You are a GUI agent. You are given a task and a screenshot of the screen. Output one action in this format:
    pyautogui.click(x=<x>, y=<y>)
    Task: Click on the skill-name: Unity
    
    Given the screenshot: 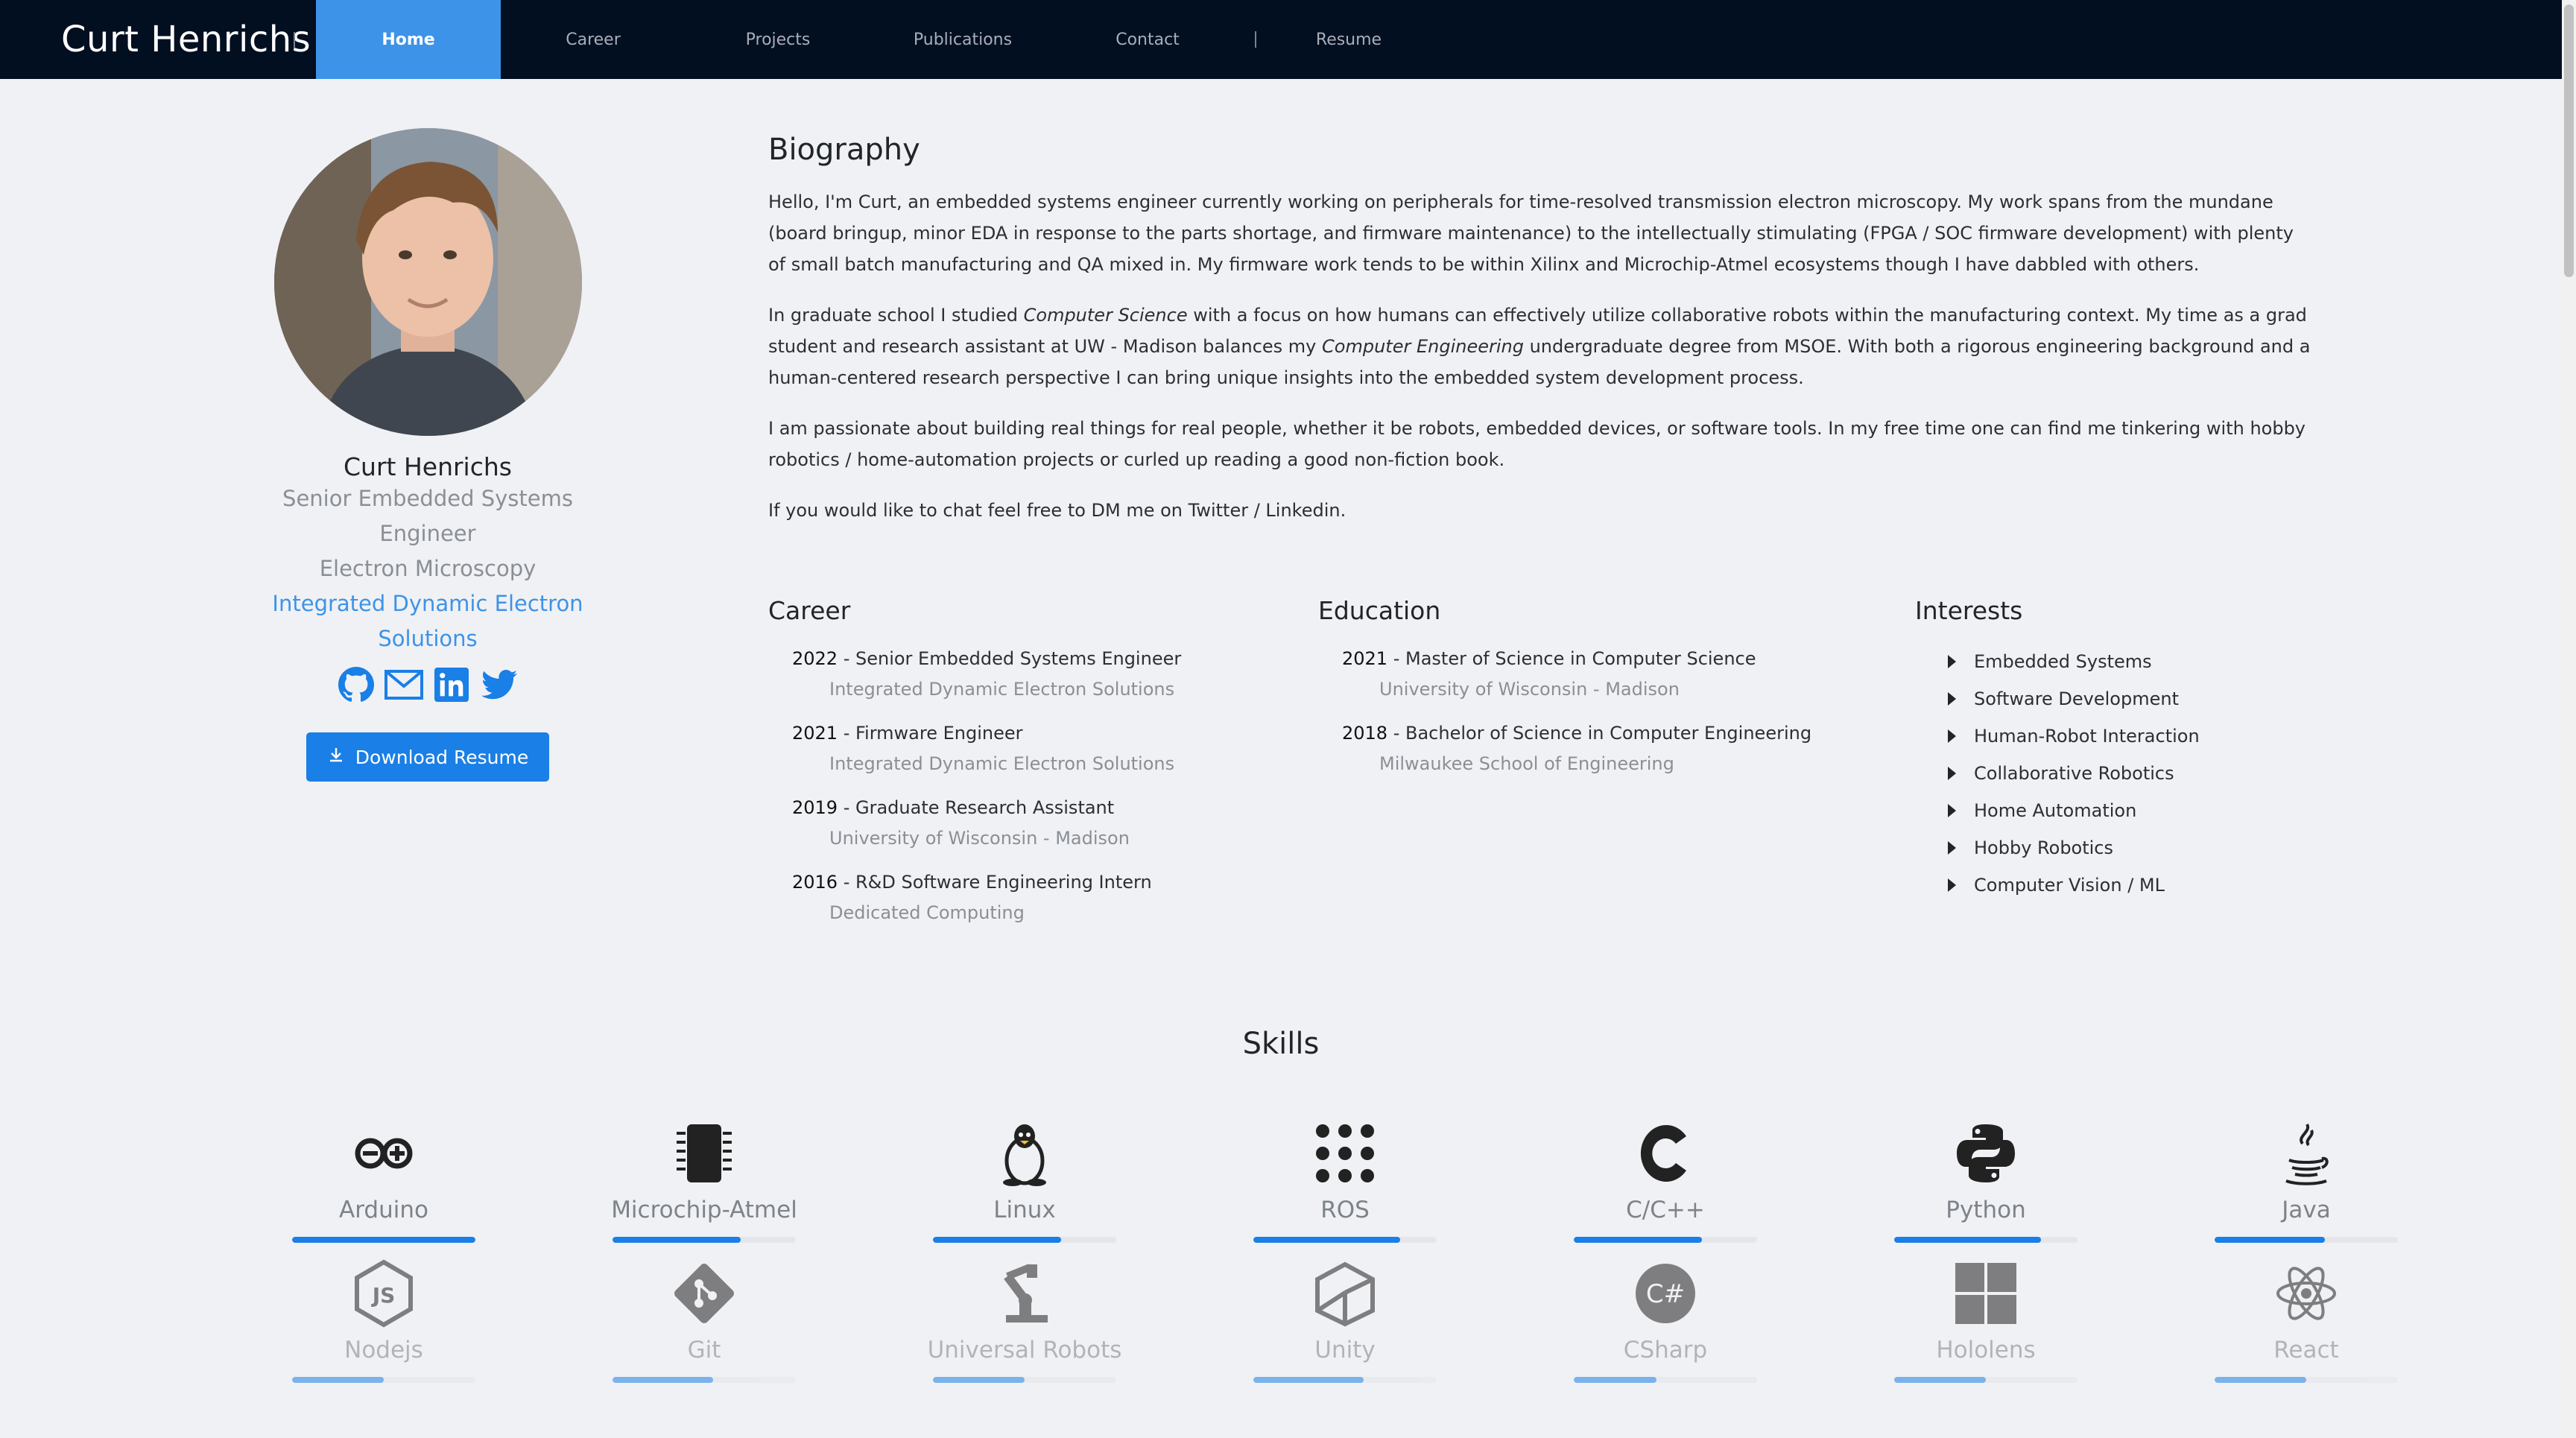 What is the action you would take?
    pyautogui.click(x=1345, y=1350)
    